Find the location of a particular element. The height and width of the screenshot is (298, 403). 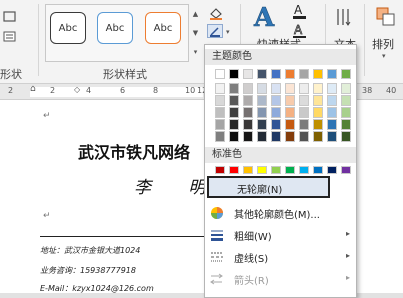

shape-outline-icon is located at coordinates (215, 31).